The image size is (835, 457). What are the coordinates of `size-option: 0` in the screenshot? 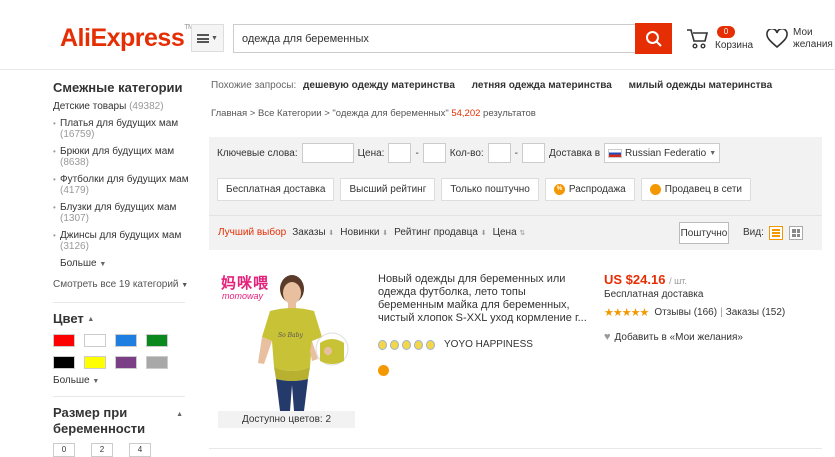 It's located at (64, 450).